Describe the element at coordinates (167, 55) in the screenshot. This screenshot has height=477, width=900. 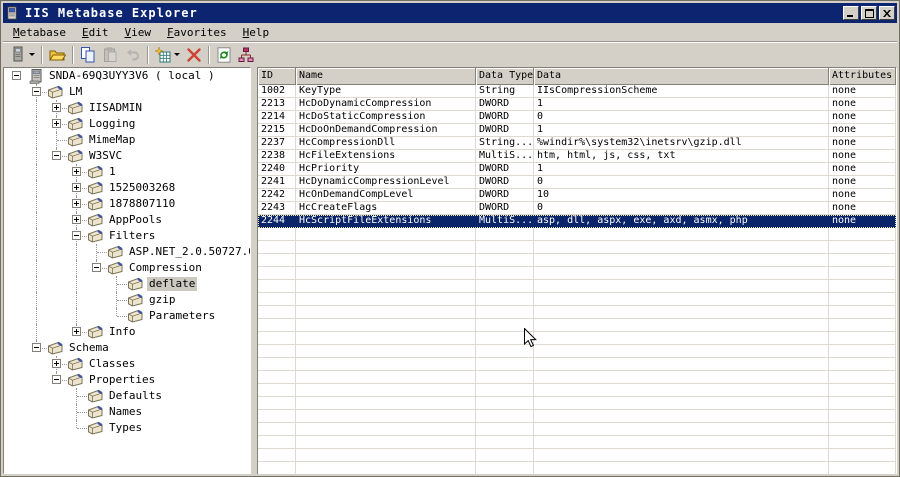
I see `new-key-button` at that location.